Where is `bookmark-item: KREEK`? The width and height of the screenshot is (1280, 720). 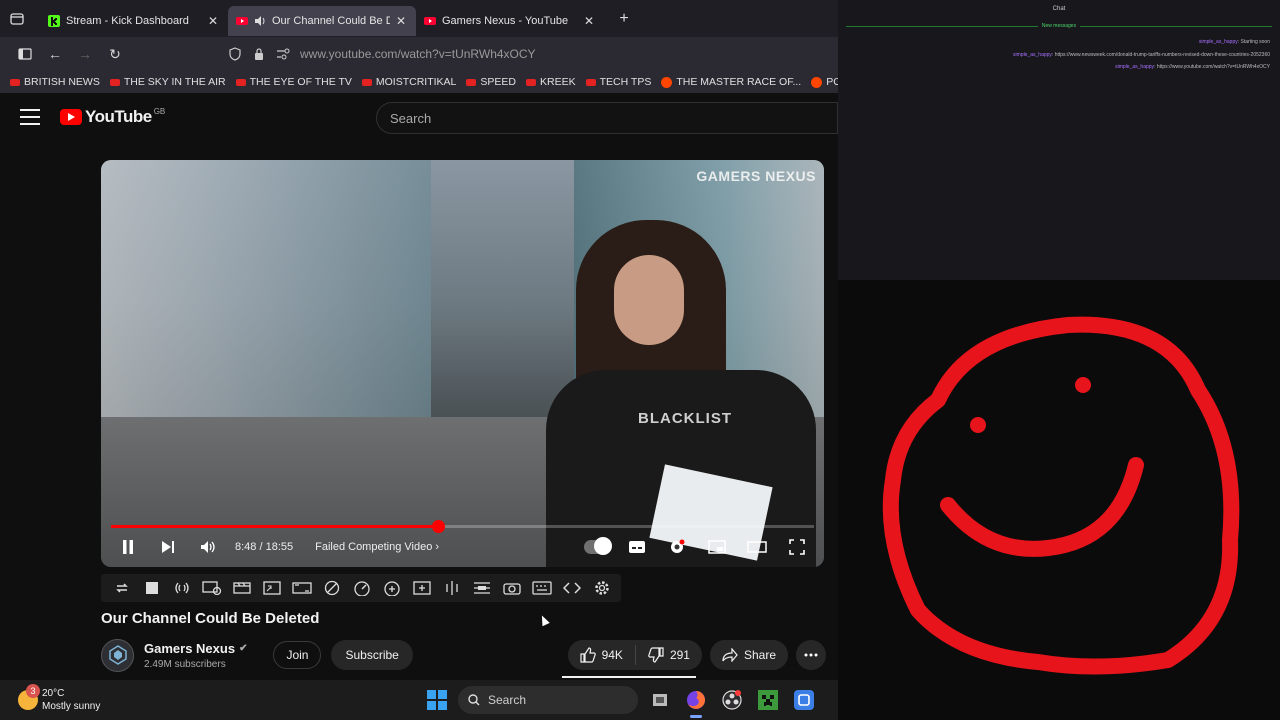 bookmark-item: KREEK is located at coordinates (551, 82).